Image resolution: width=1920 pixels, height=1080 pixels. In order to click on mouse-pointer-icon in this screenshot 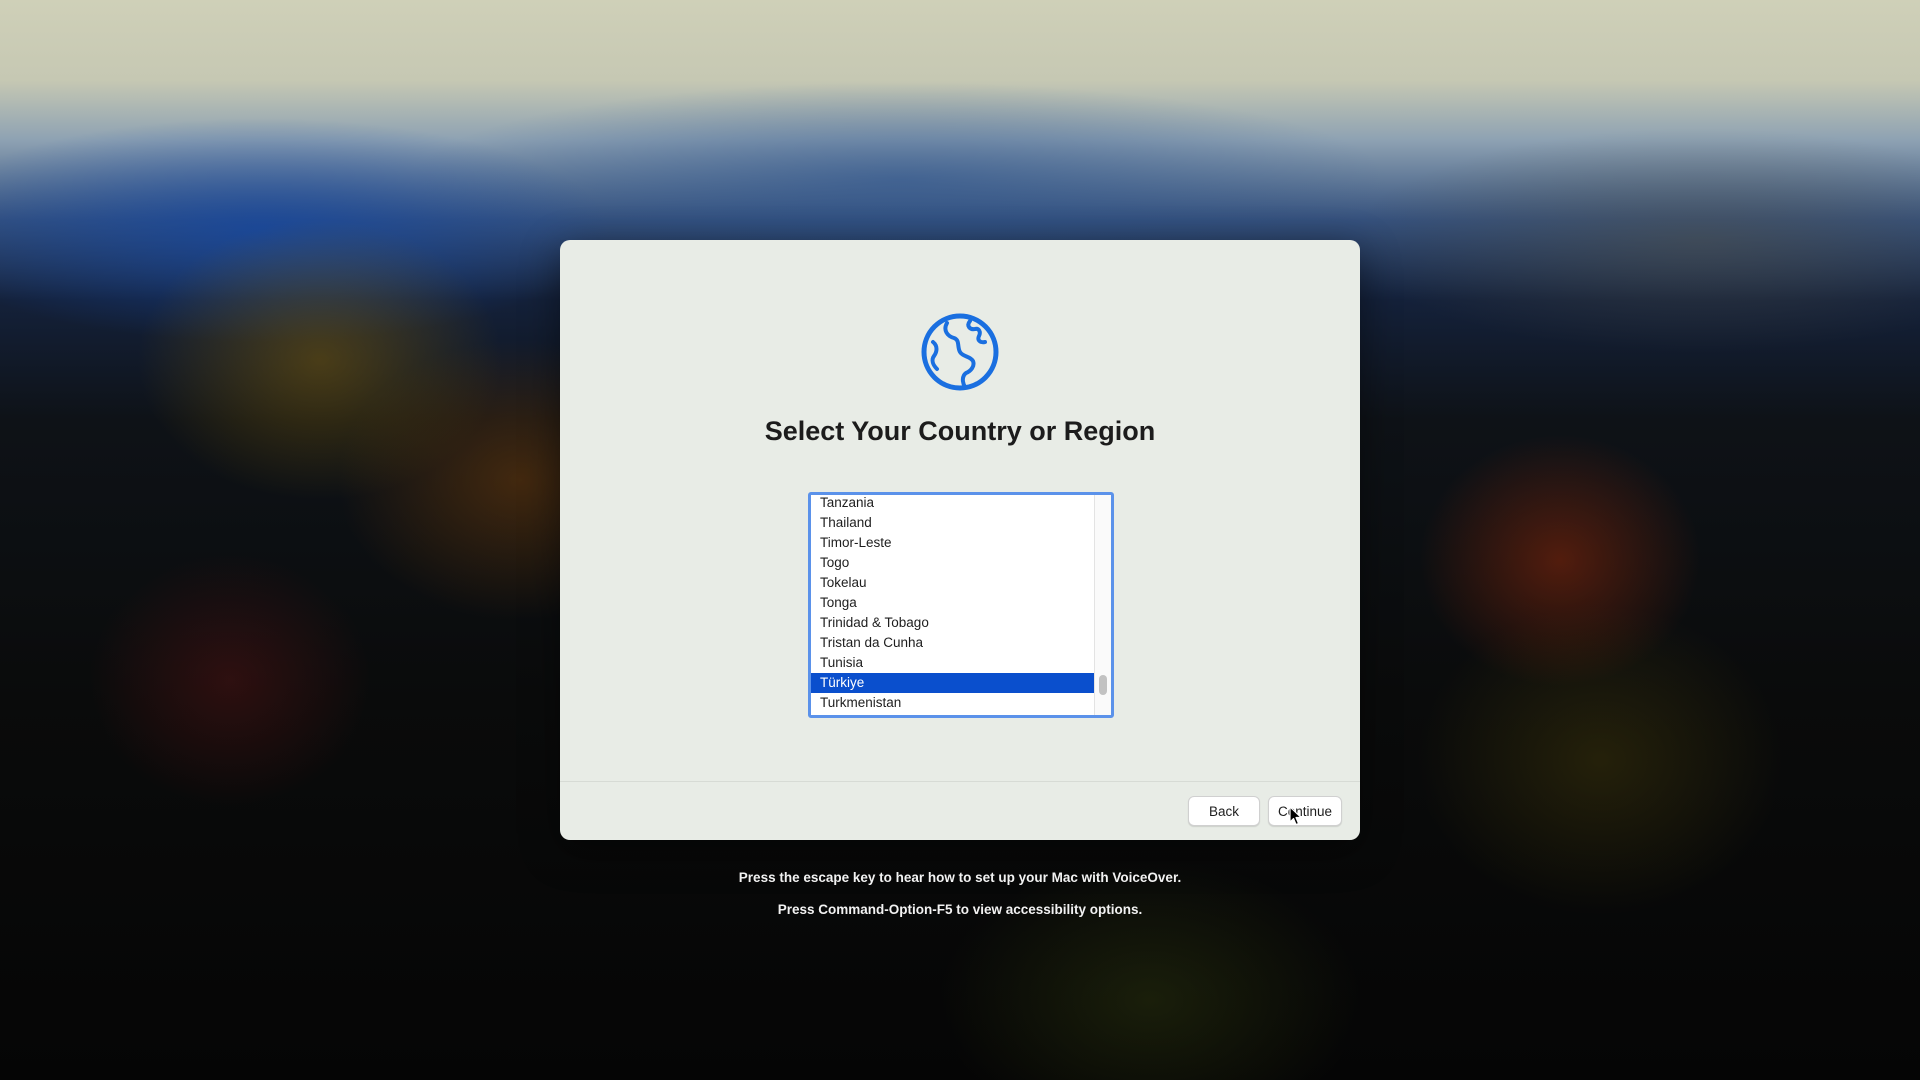, I will do `click(1295, 816)`.